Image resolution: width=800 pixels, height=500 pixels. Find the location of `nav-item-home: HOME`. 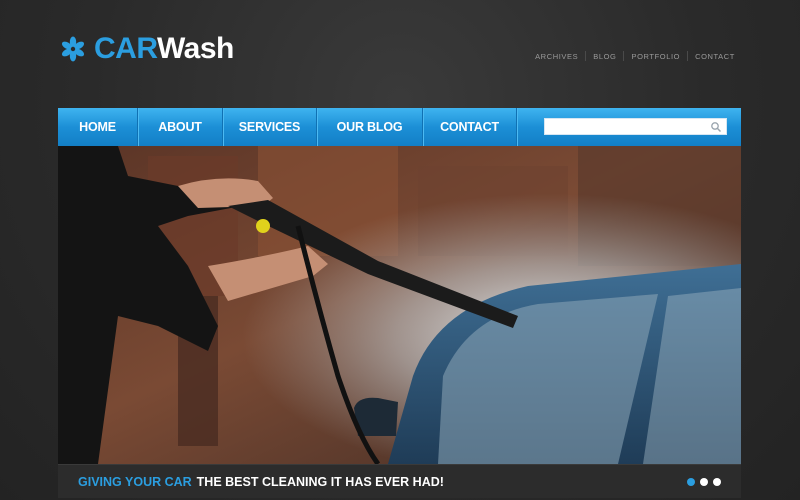

nav-item-home: HOME is located at coordinates (98, 127).